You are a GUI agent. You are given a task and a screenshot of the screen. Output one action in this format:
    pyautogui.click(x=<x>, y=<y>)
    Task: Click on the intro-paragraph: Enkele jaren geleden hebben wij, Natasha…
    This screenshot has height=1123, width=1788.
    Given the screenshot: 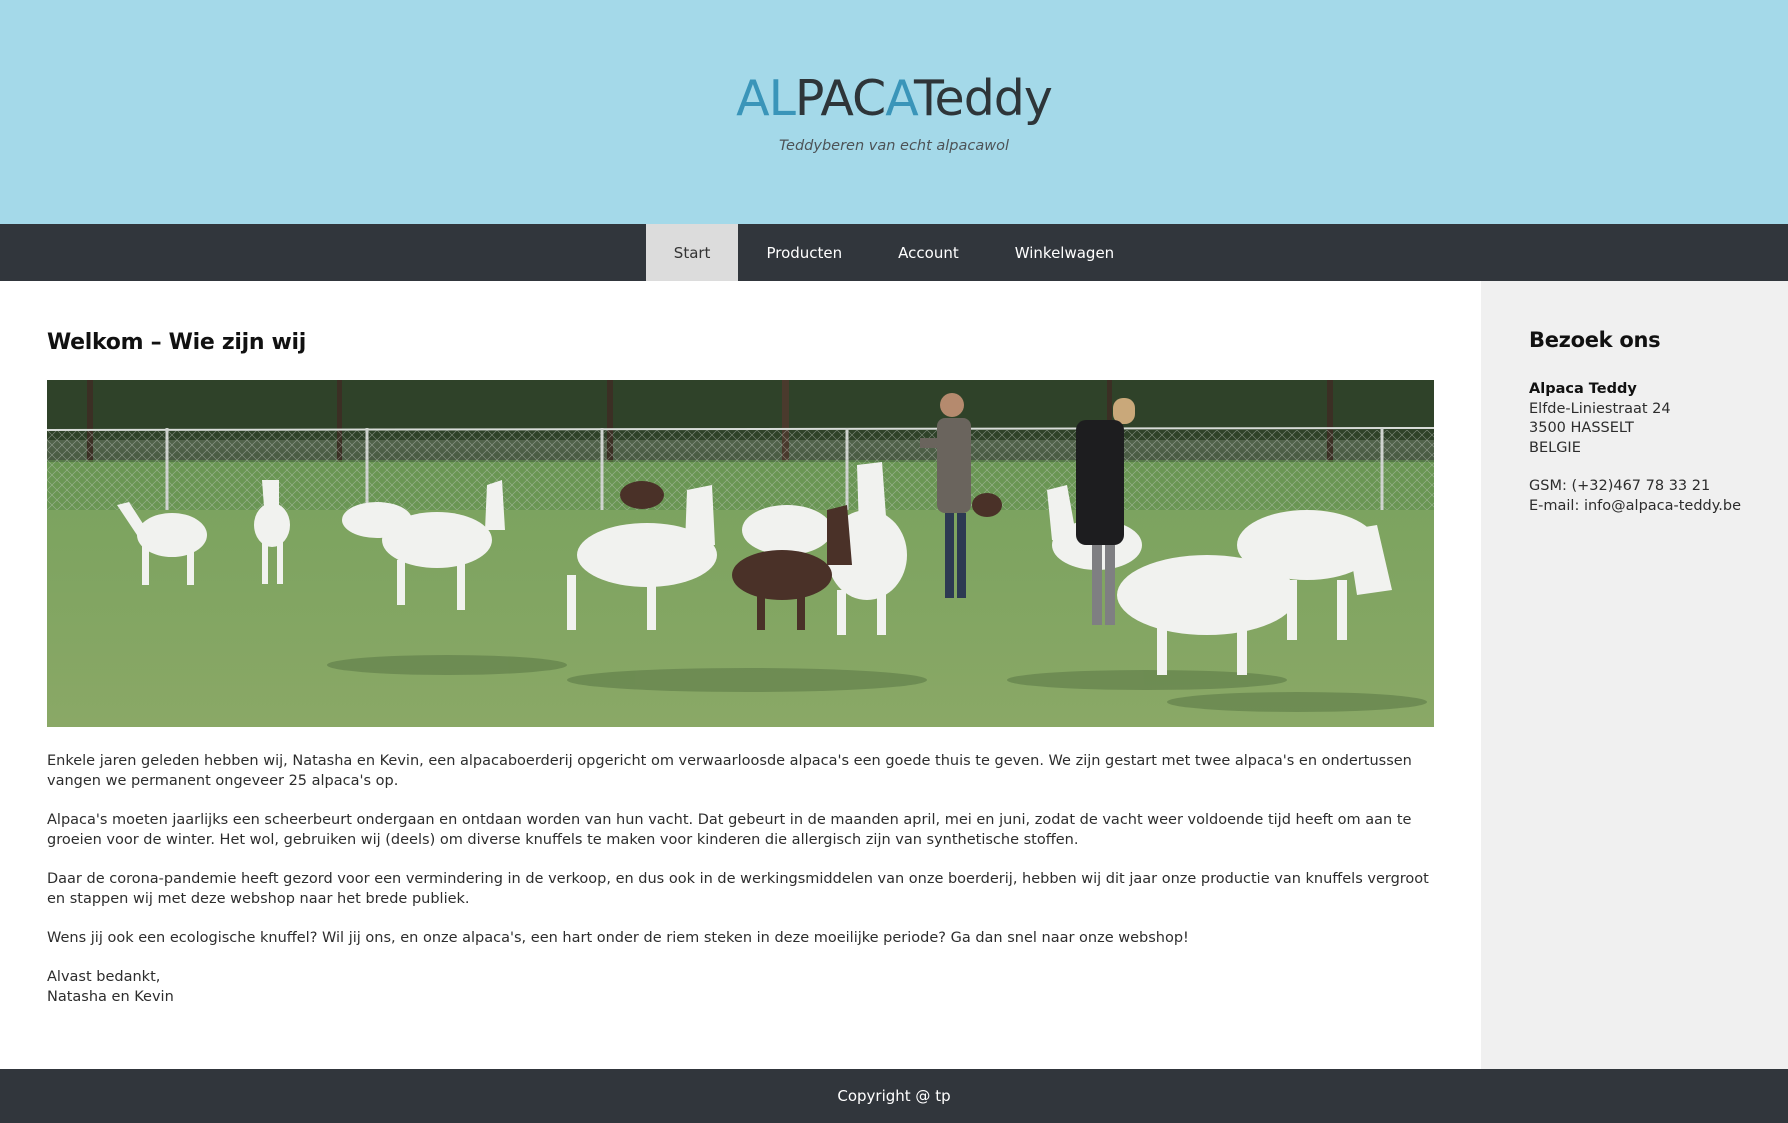 What is the action you would take?
    pyautogui.click(x=729, y=771)
    